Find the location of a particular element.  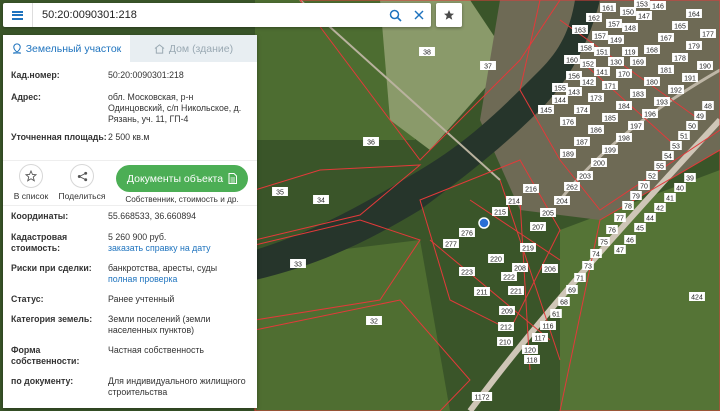

svg-text: 40 is located at coordinates (680, 189).